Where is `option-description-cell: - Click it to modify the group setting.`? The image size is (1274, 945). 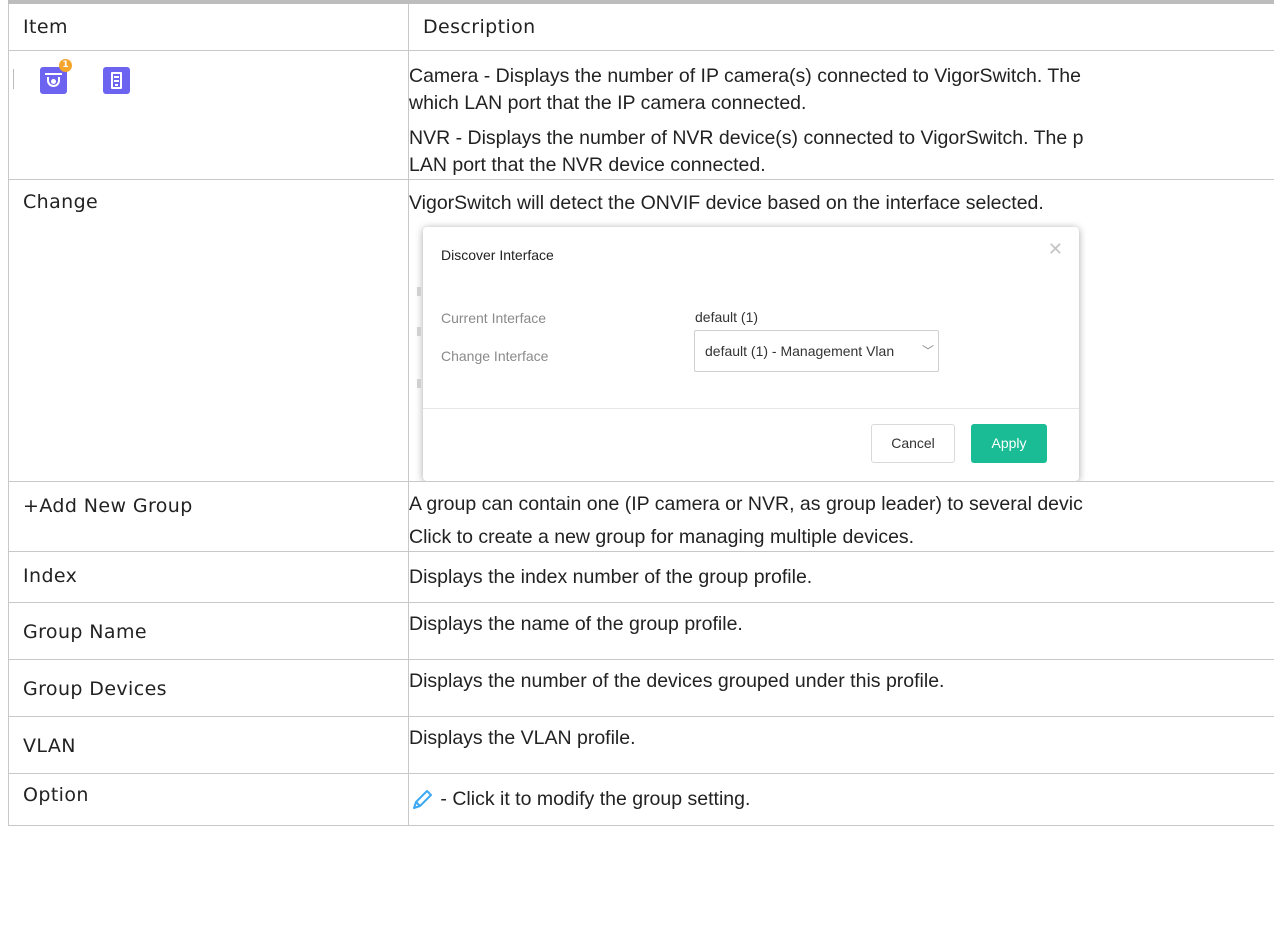
option-description-cell: - Click it to modify the group setting. is located at coordinates (841, 799).